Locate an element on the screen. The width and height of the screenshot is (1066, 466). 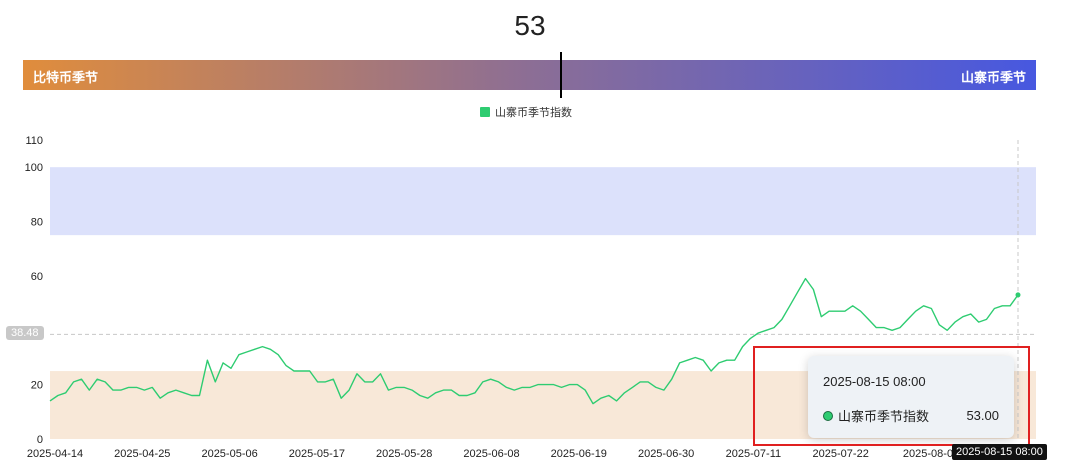
x-tick-label: 2025-06-30 is located at coordinates (666, 454).